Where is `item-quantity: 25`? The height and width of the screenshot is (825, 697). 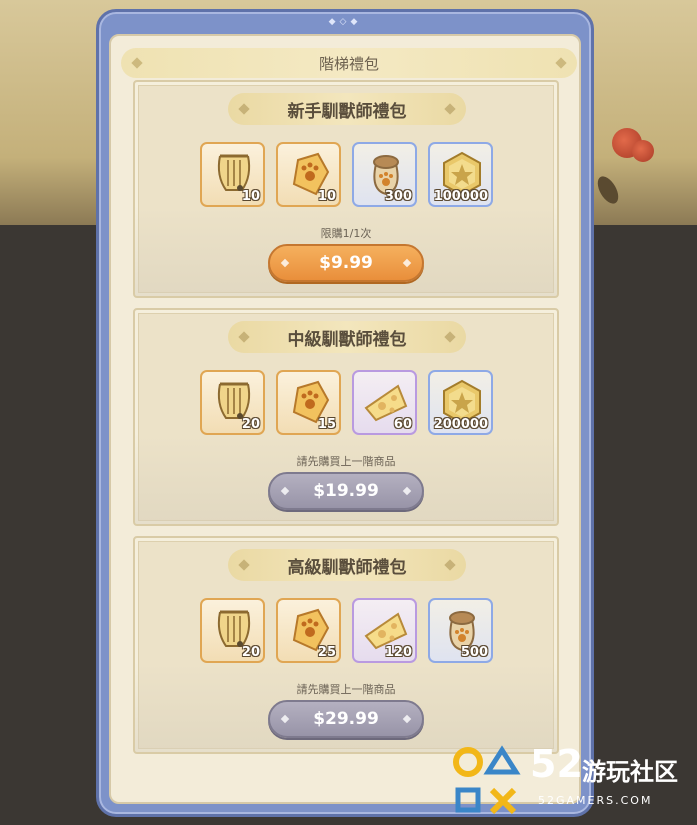
item-quantity: 25 is located at coordinates (326, 652).